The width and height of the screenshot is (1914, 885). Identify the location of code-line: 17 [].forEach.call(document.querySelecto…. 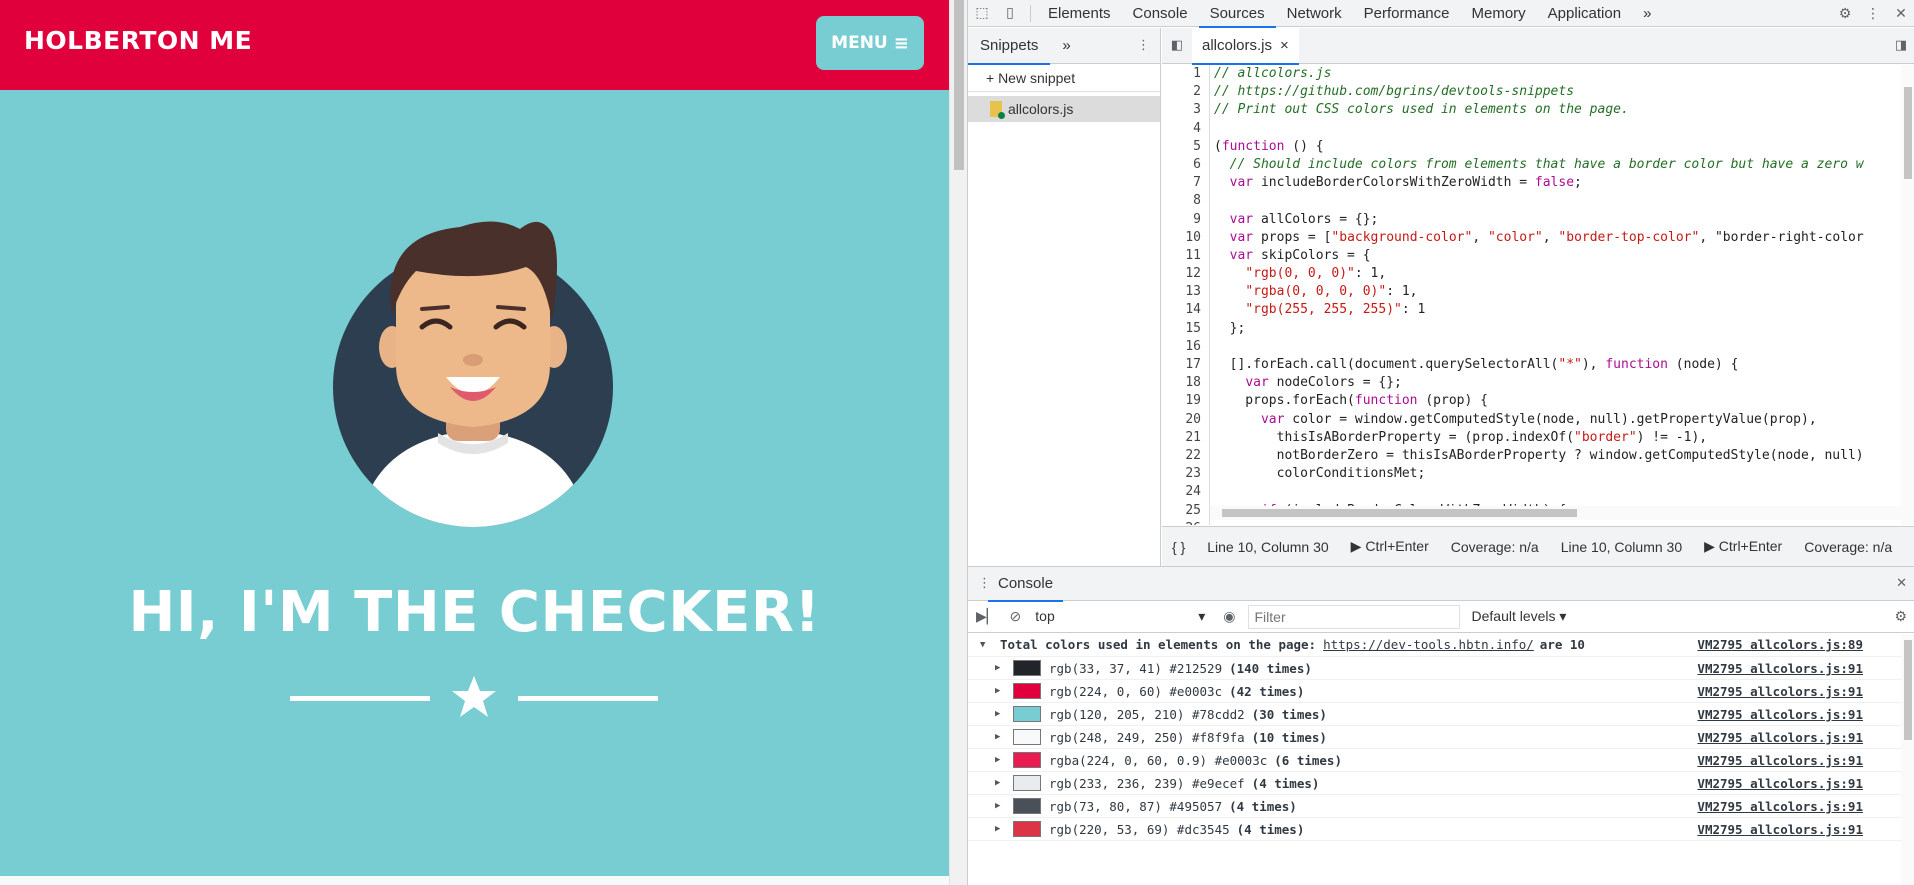
(1538, 365).